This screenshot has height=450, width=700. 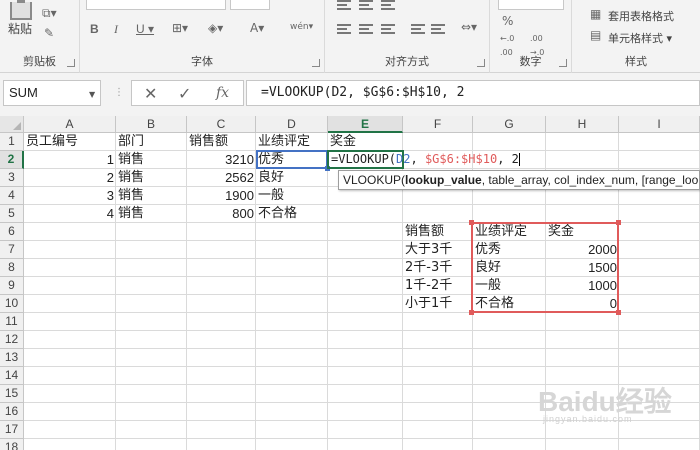 What do you see at coordinates (49, 33) in the screenshot?
I see `format-painter-icon: ✎` at bounding box center [49, 33].